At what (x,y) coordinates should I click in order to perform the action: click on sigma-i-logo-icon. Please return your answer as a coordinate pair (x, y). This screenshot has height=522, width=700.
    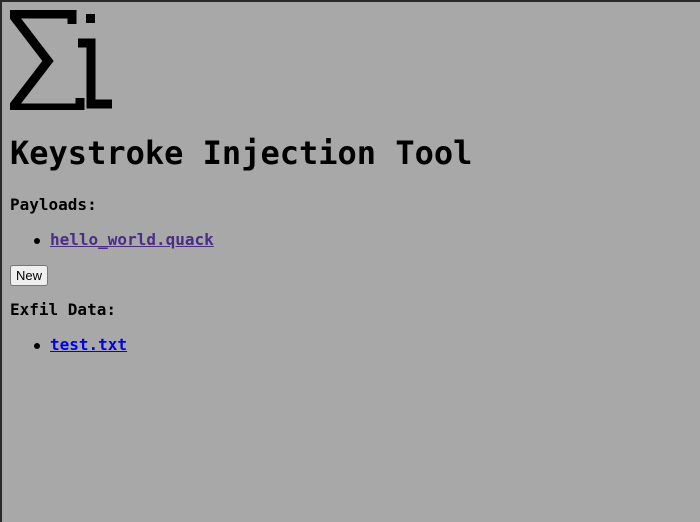
    Looking at the image, I should click on (61, 60).